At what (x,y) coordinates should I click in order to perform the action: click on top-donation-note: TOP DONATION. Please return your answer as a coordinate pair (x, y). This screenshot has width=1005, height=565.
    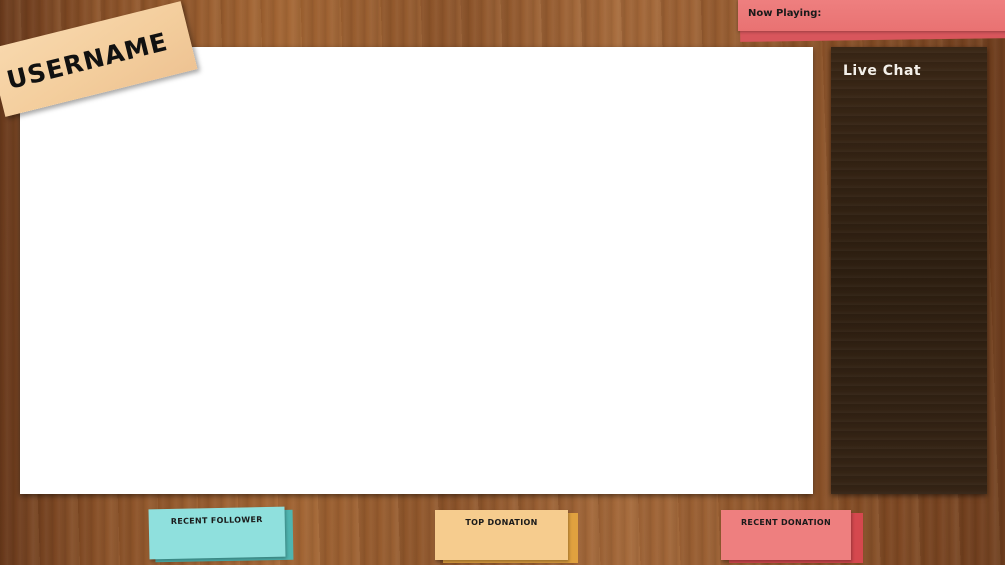
    Looking at the image, I should click on (507, 536).